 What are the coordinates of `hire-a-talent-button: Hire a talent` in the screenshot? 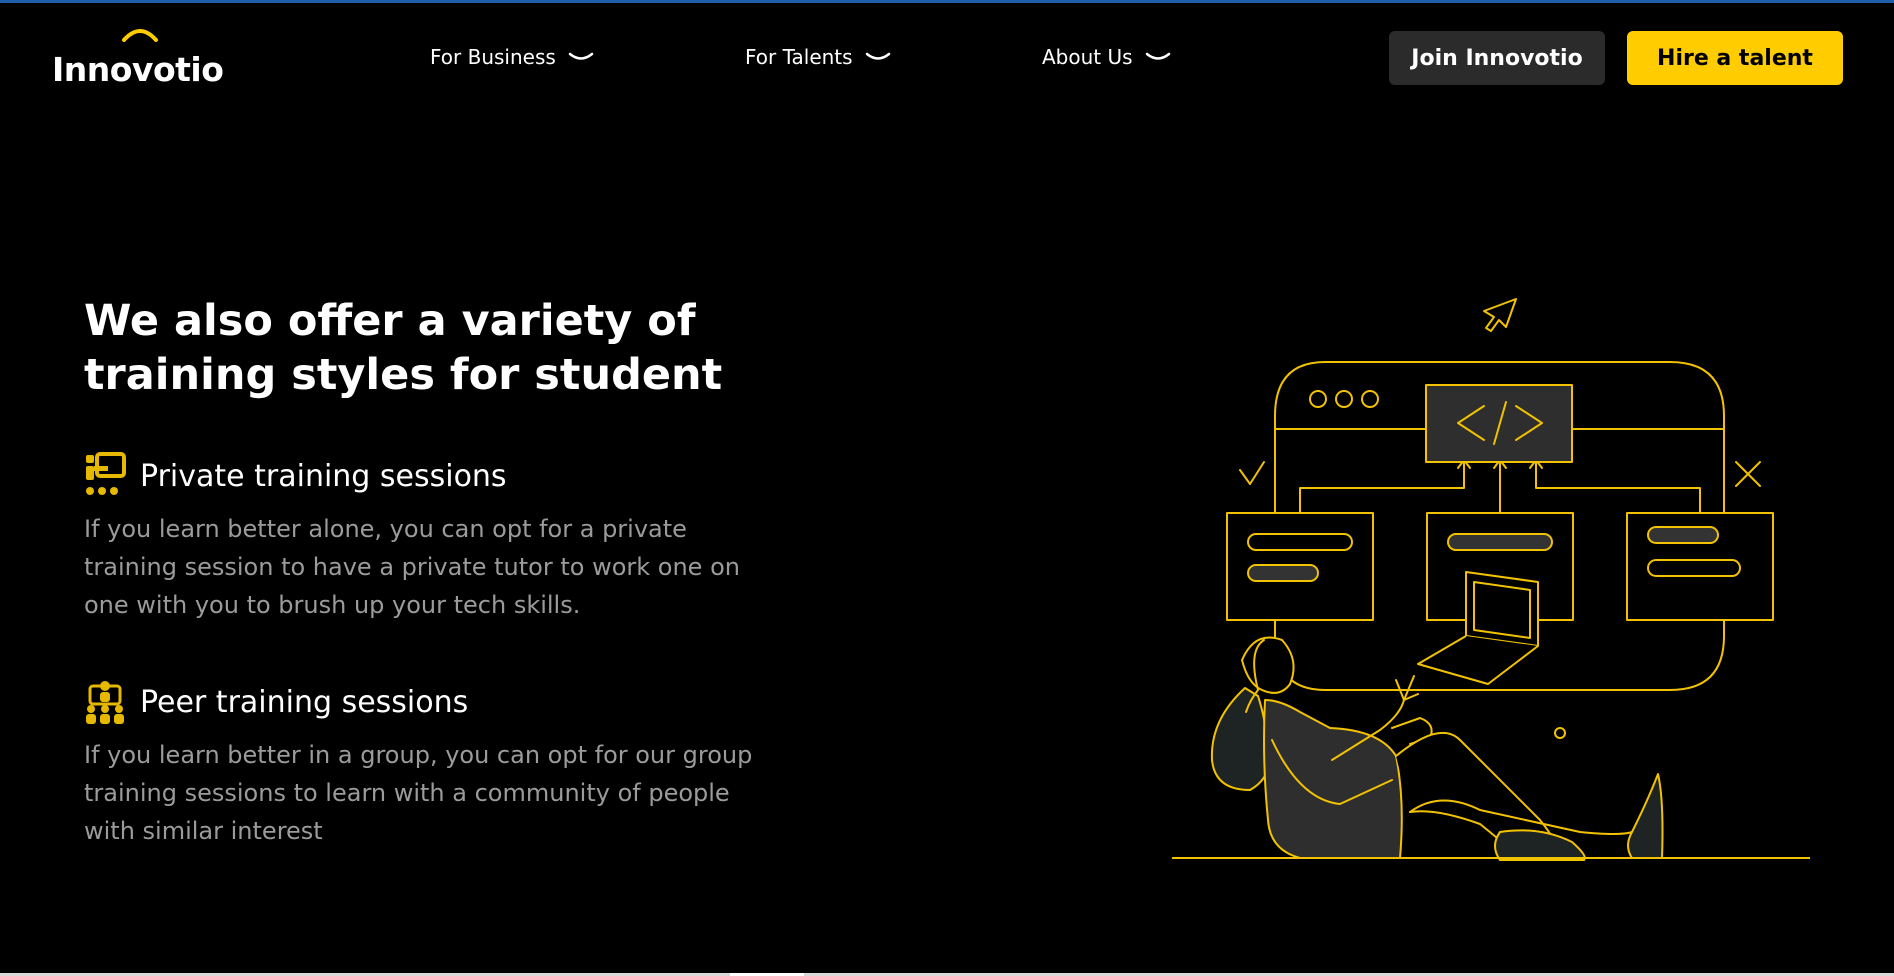 It's located at (1735, 58).